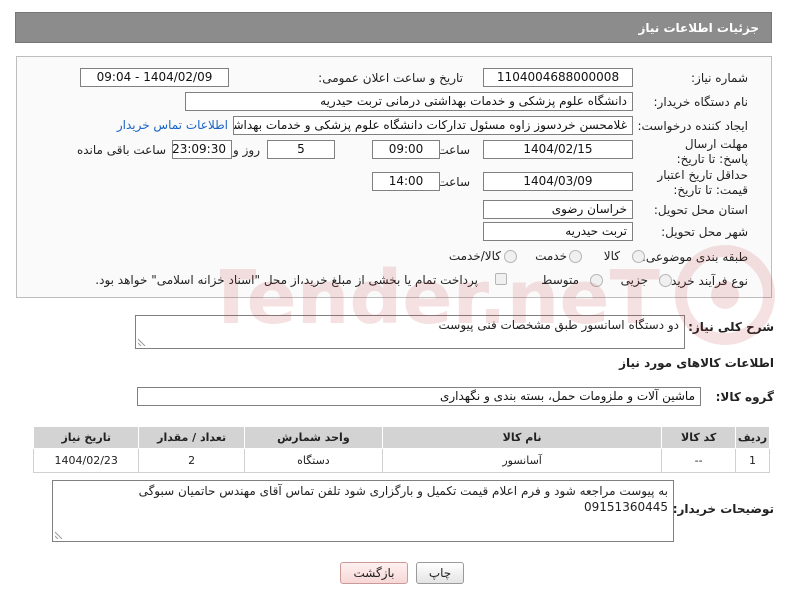 This screenshot has height=598, width=788. I want to click on cell-goods-name: آسانسور, so click(522, 460).